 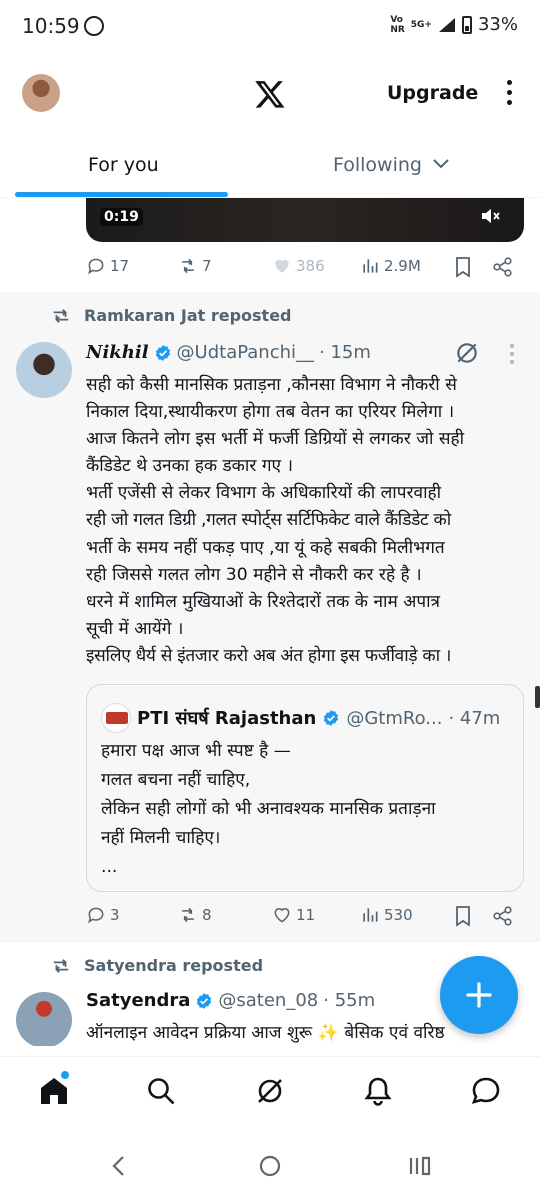 I want to click on whatsapp-notification-icon, so click(x=94, y=26).